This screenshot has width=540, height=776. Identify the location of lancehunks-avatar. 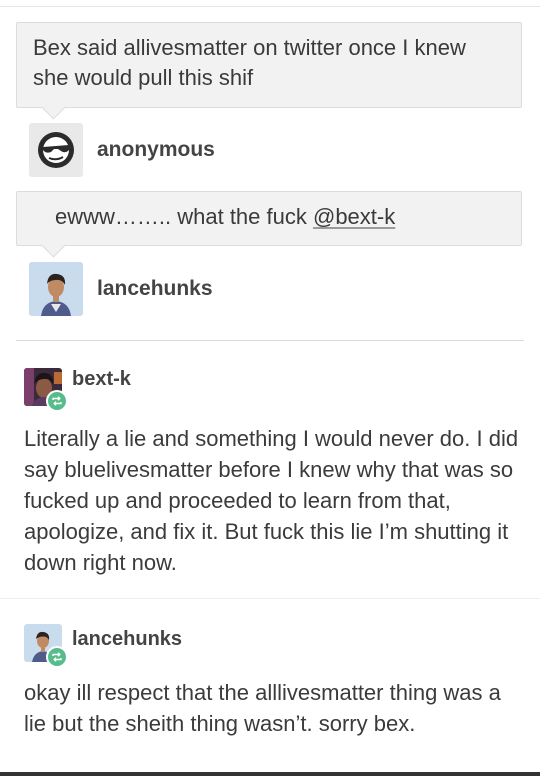
(56, 289).